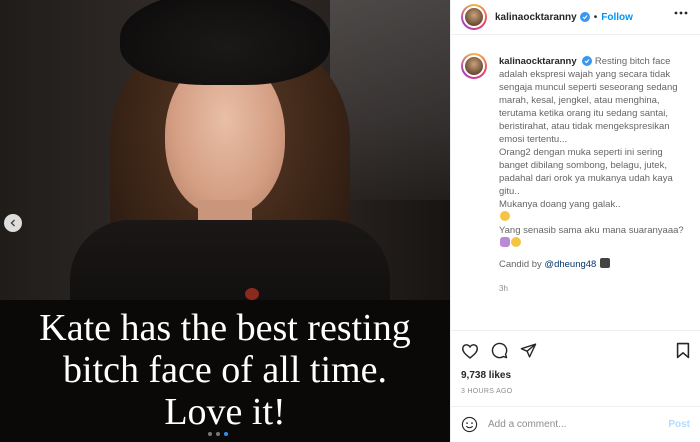 This screenshot has width=700, height=442. What do you see at coordinates (575, 377) in the screenshot?
I see `like-count: 9,738 likes` at bounding box center [575, 377].